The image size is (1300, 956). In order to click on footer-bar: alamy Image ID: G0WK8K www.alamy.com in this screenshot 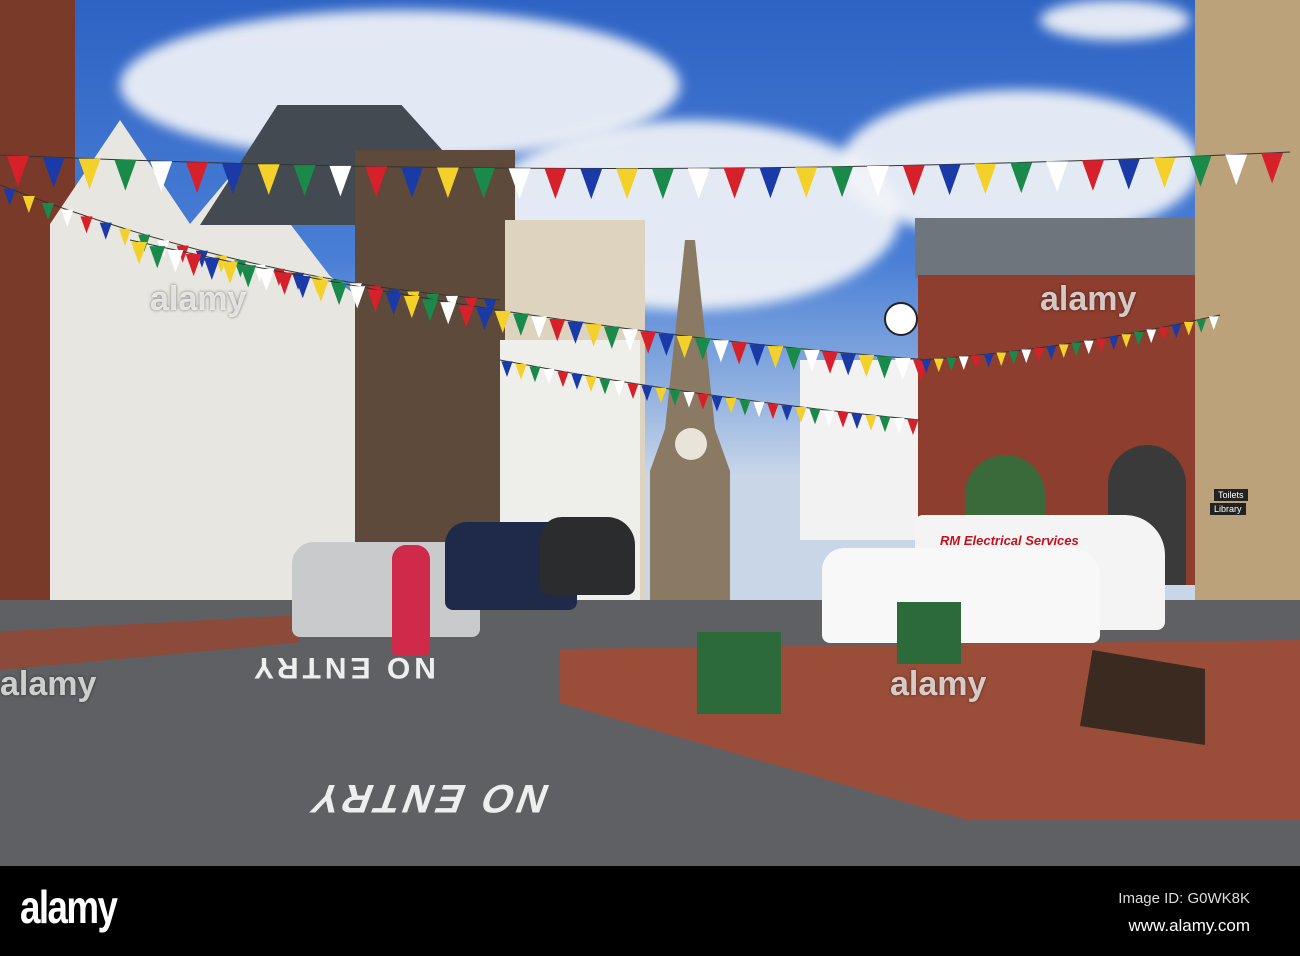, I will do `click(650, 911)`.